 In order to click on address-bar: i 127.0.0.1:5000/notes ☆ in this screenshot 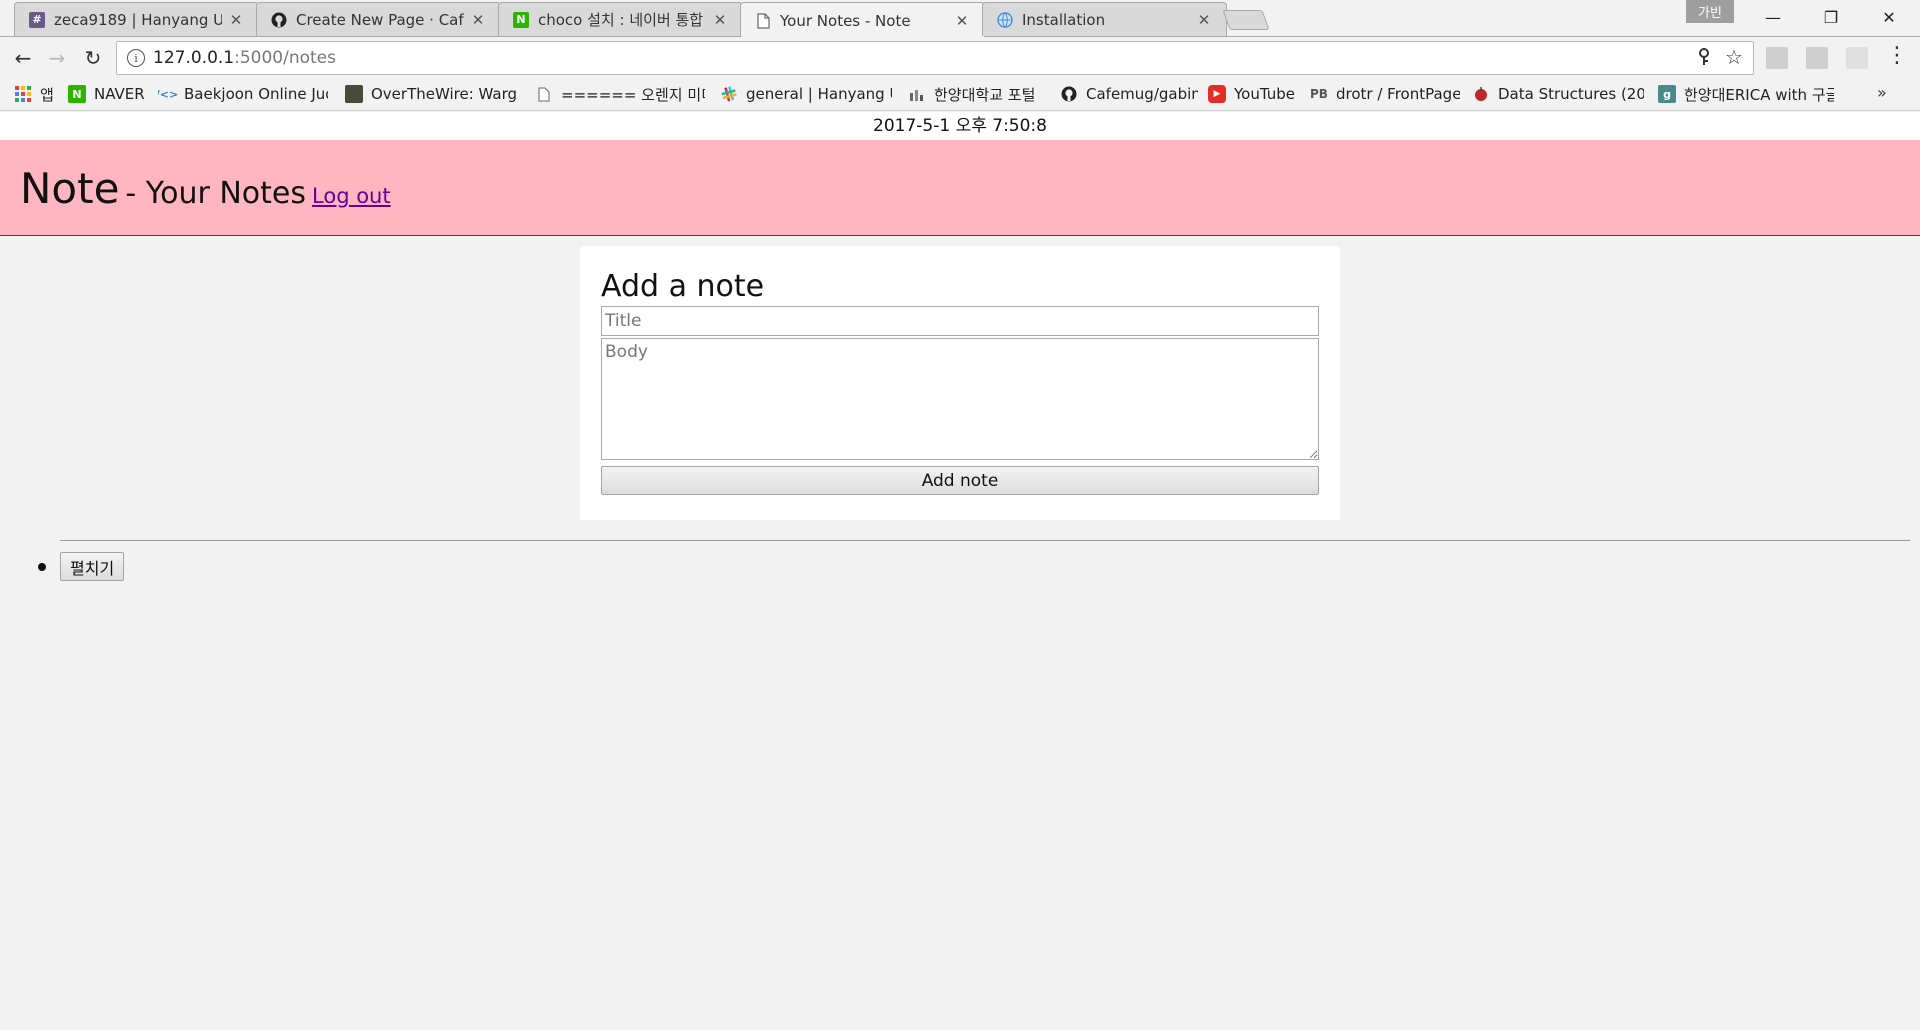, I will do `click(935, 58)`.